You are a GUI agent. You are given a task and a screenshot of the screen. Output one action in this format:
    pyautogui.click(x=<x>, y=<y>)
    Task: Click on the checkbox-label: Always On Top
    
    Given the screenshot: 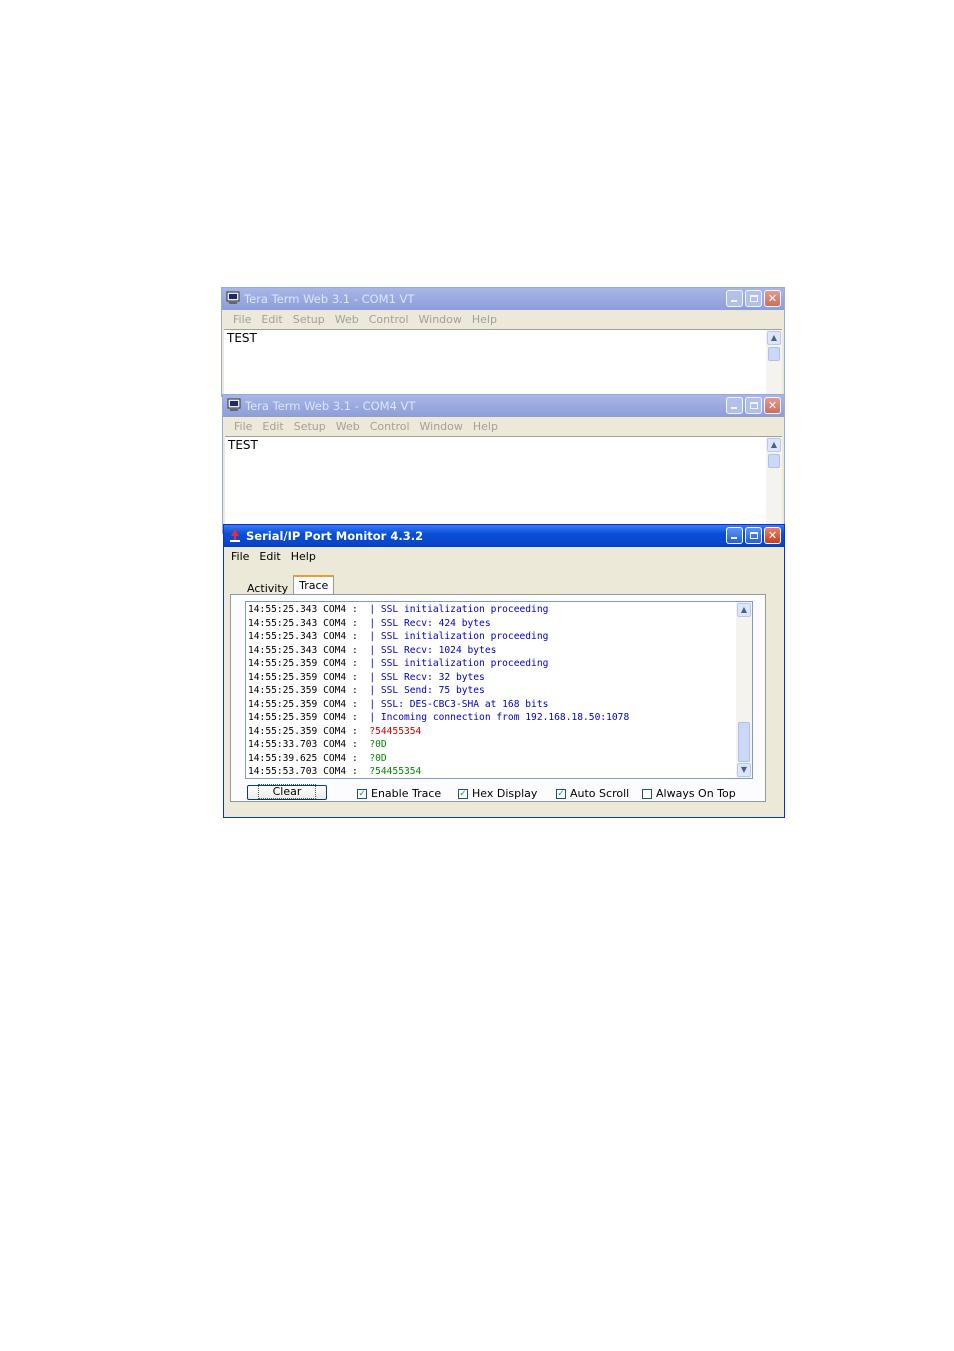 What is the action you would take?
    pyautogui.click(x=696, y=793)
    